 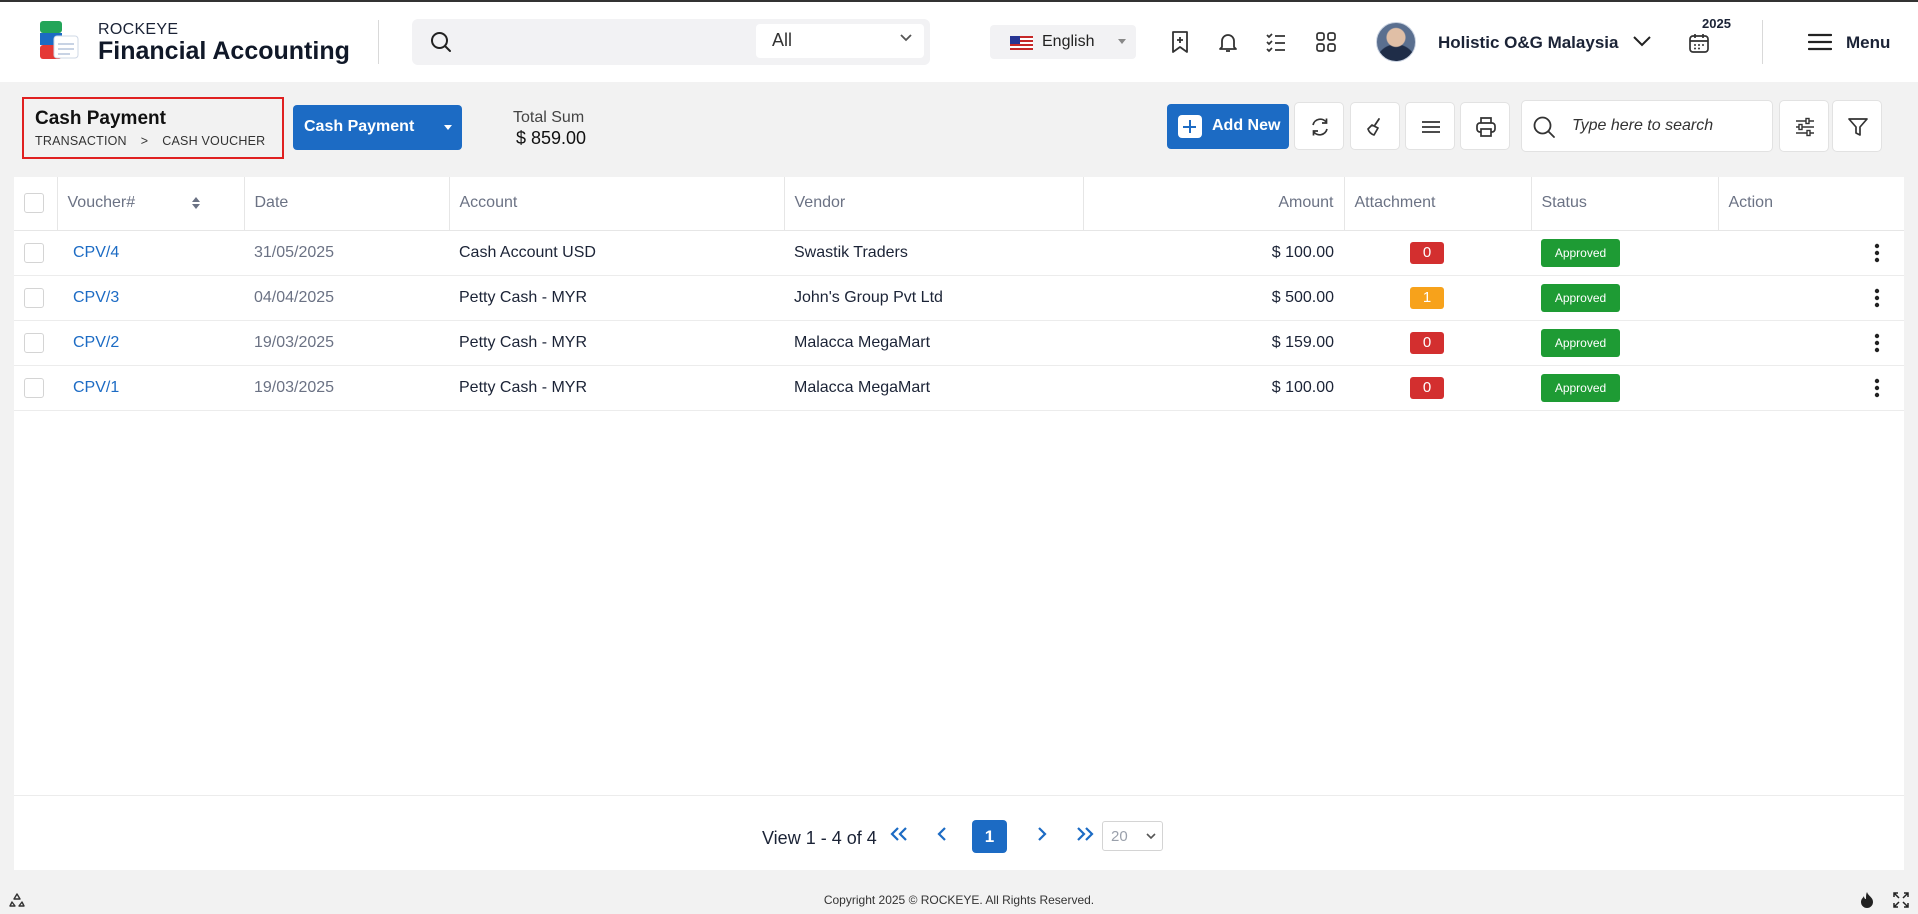 I want to click on voucher-link: CPV/1, so click(x=93, y=387).